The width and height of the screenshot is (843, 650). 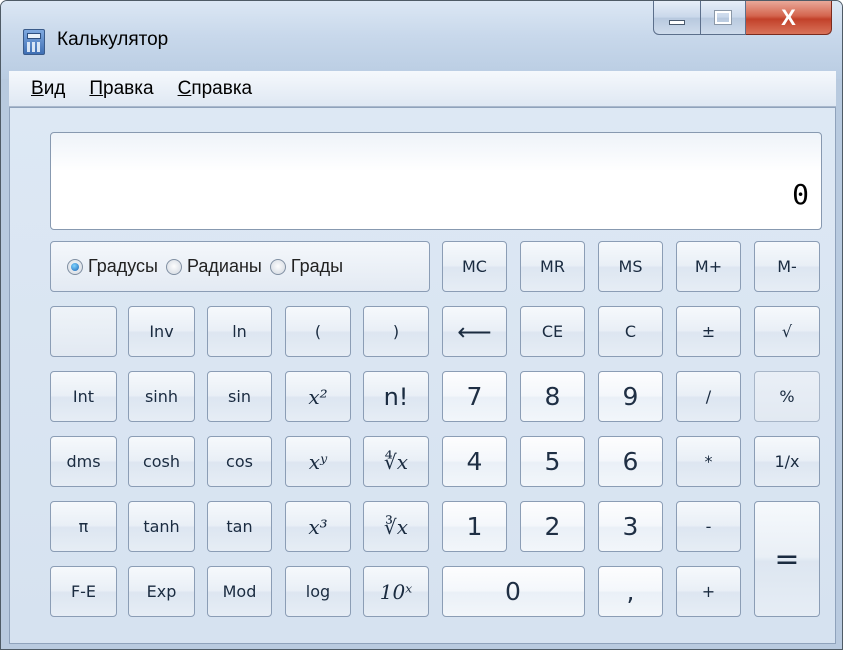 I want to click on blank-button, so click(x=83, y=331).